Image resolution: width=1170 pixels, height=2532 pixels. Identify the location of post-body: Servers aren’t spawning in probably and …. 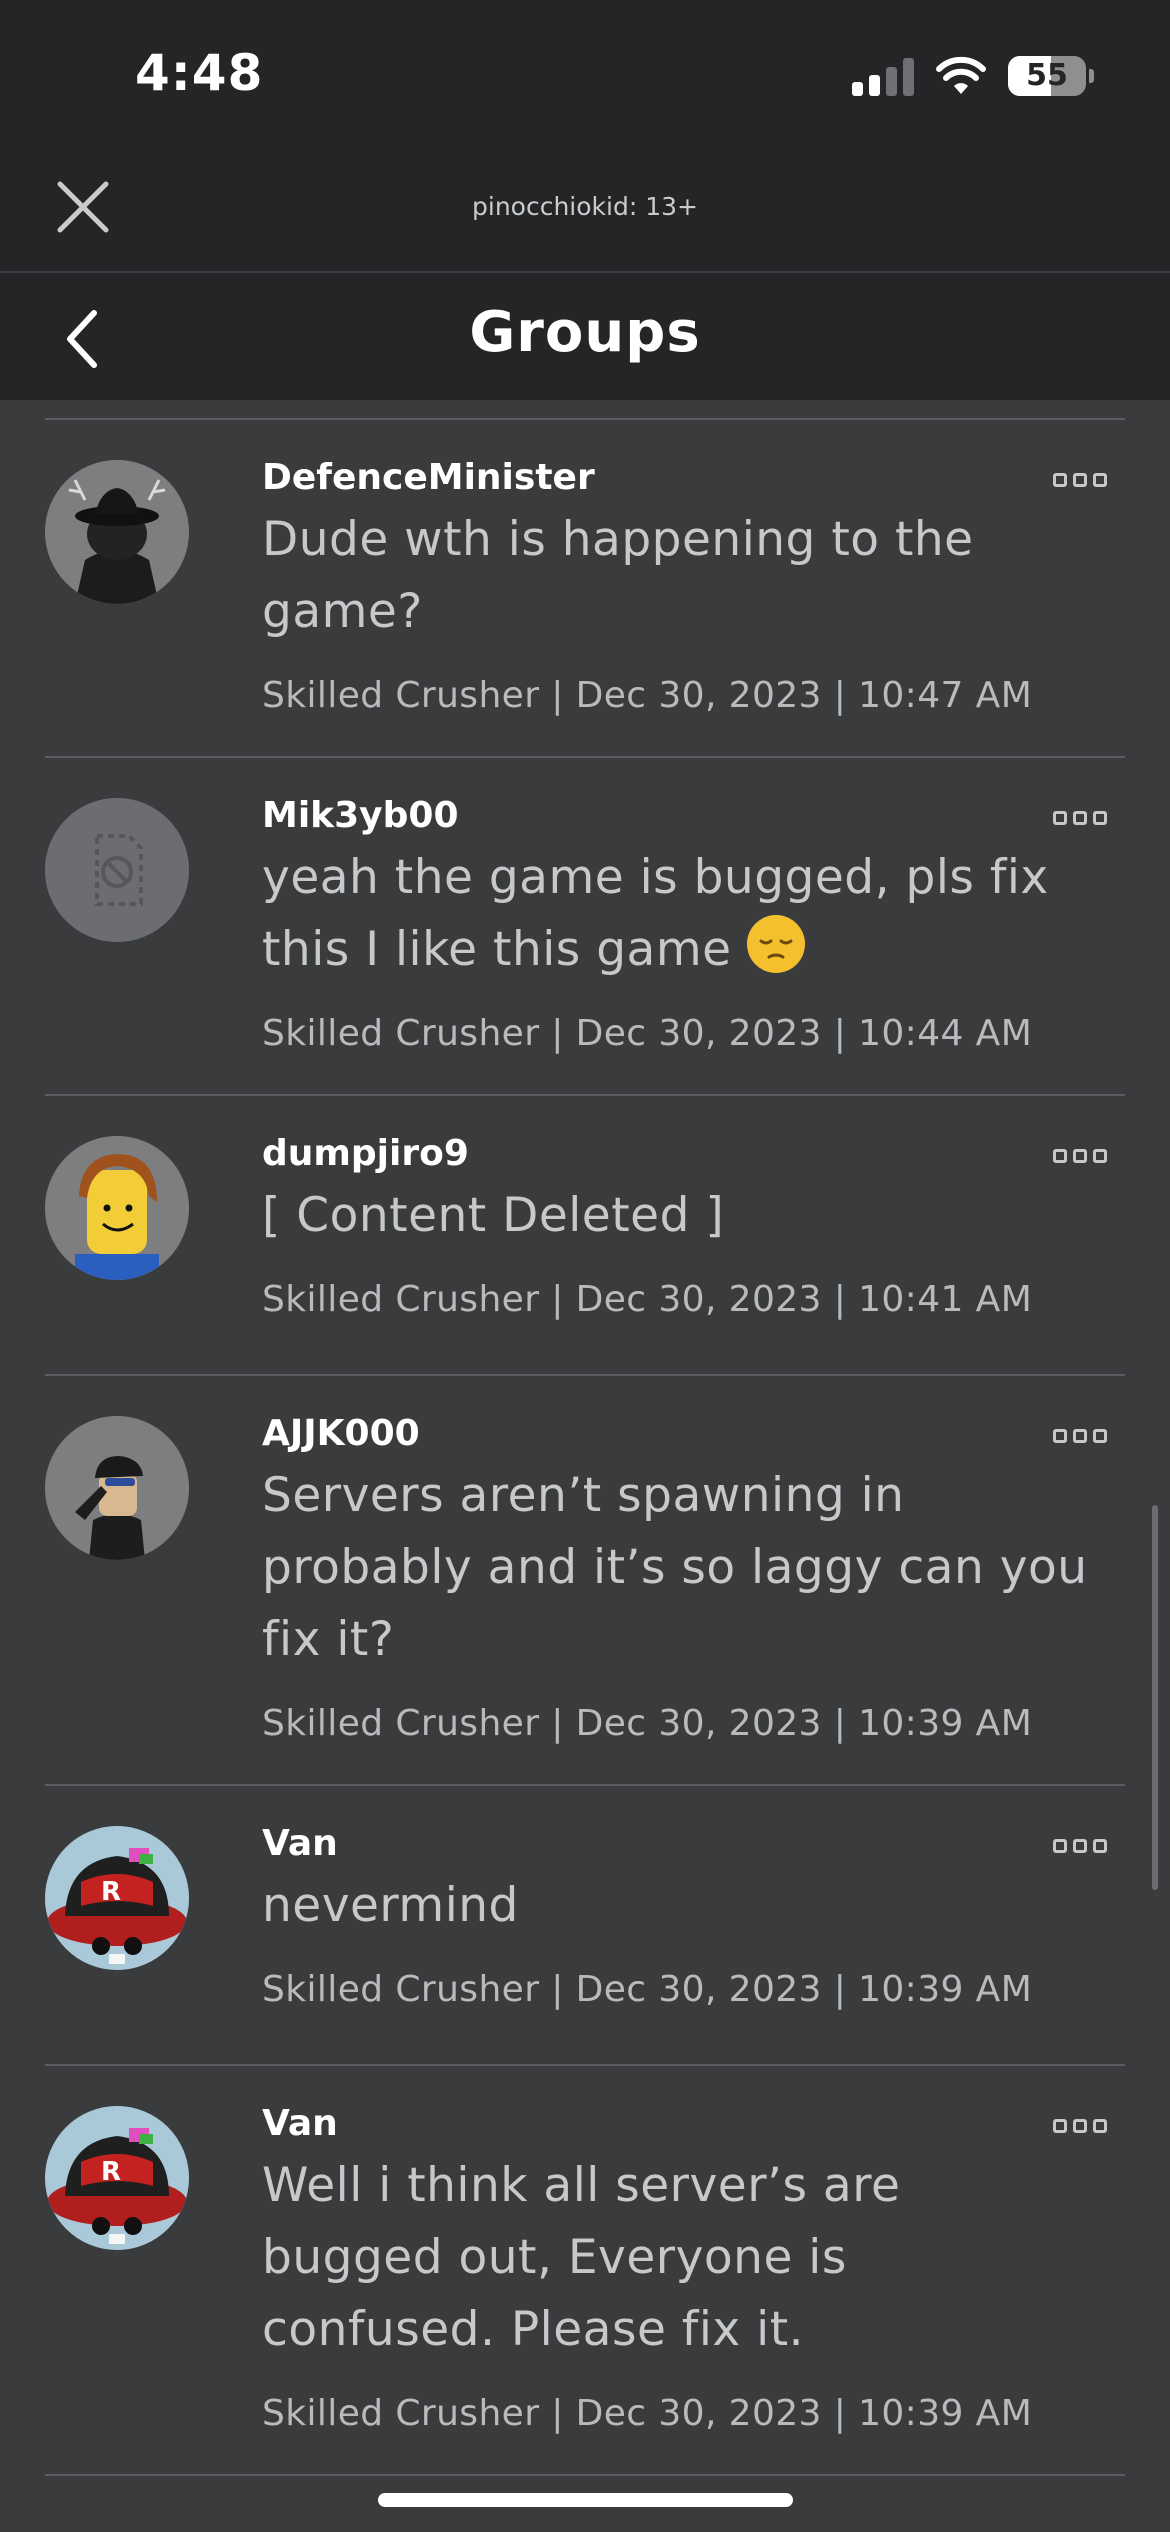
(675, 1567).